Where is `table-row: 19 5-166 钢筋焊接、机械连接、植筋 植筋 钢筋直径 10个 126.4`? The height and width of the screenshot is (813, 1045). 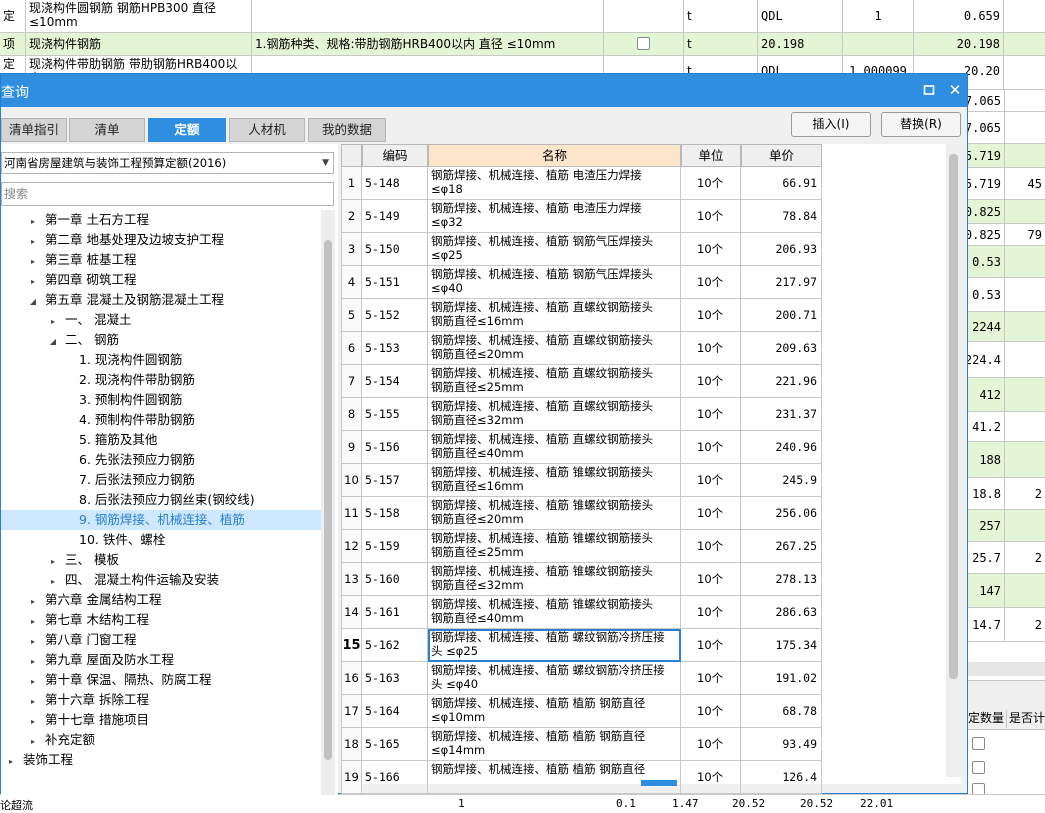
table-row: 19 5-166 钢筋焊接、机械连接、植筋 植筋 钢筋直径 10个 126.4 is located at coordinates (581, 777).